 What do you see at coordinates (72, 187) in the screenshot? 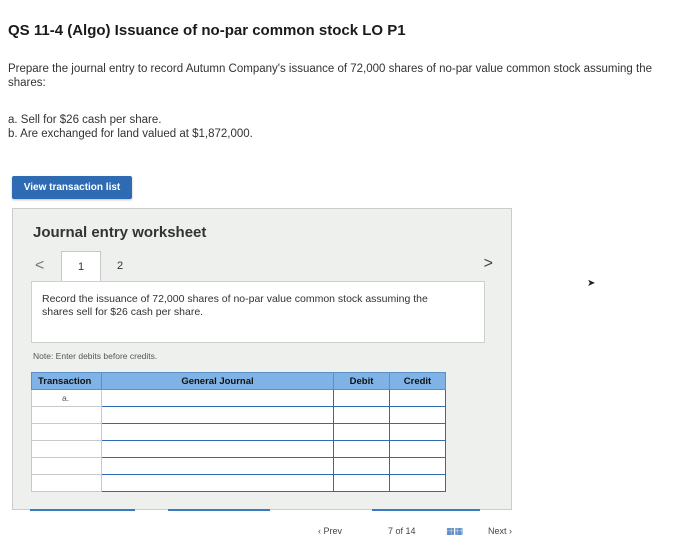
I see `view-transaction-list-button: View transaction list` at bounding box center [72, 187].